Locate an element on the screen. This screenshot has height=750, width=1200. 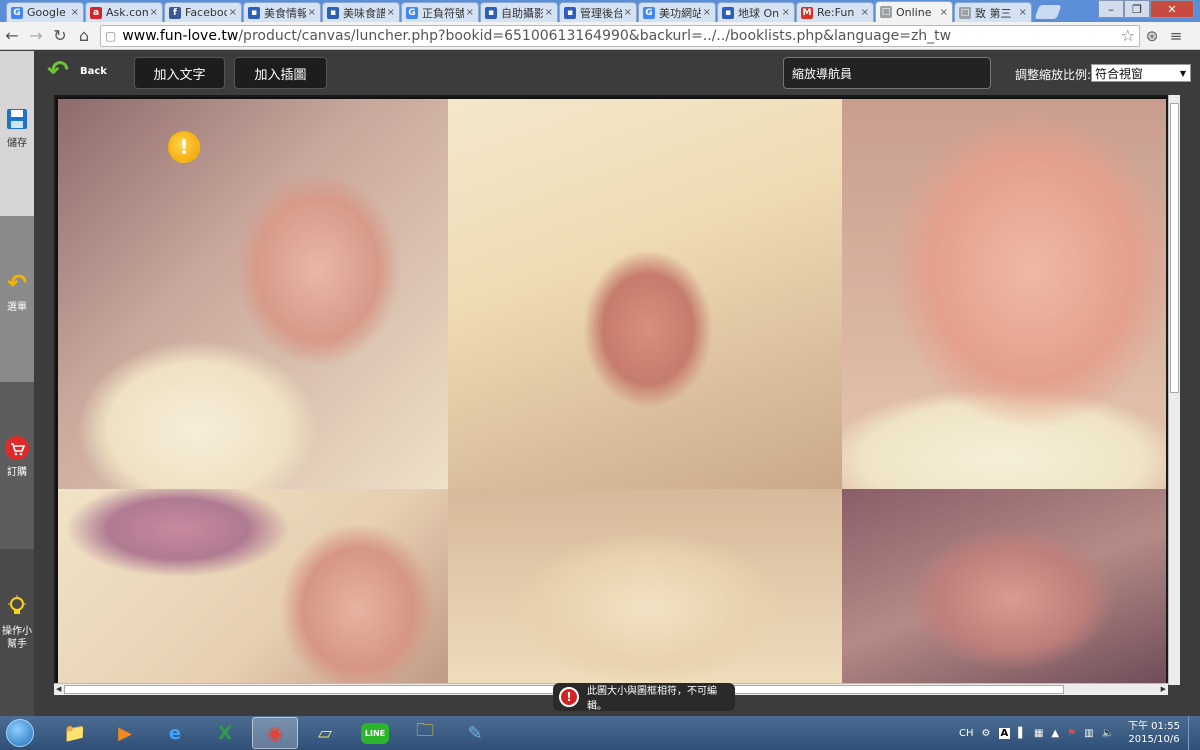
taskbar-app: ▱ is located at coordinates (325, 733).